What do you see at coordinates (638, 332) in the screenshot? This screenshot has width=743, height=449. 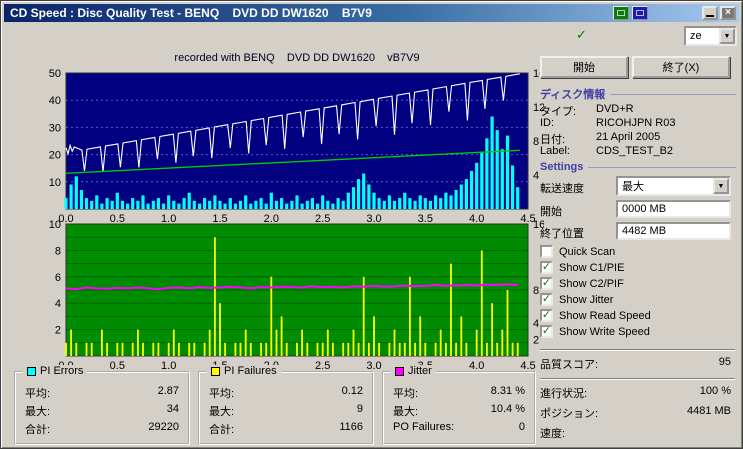 I see `checkbox-show-write-speed: ✓ Show Write Speed` at bounding box center [638, 332].